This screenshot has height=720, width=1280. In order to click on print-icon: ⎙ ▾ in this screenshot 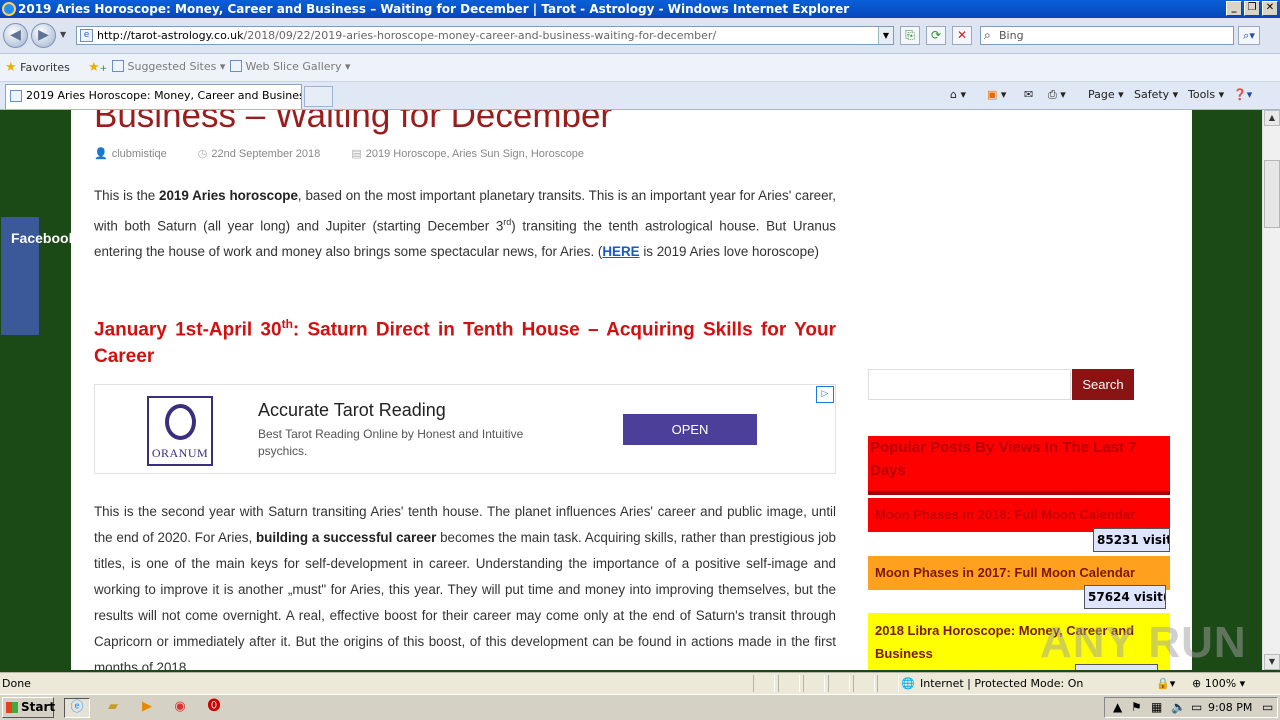, I will do `click(1057, 95)`.